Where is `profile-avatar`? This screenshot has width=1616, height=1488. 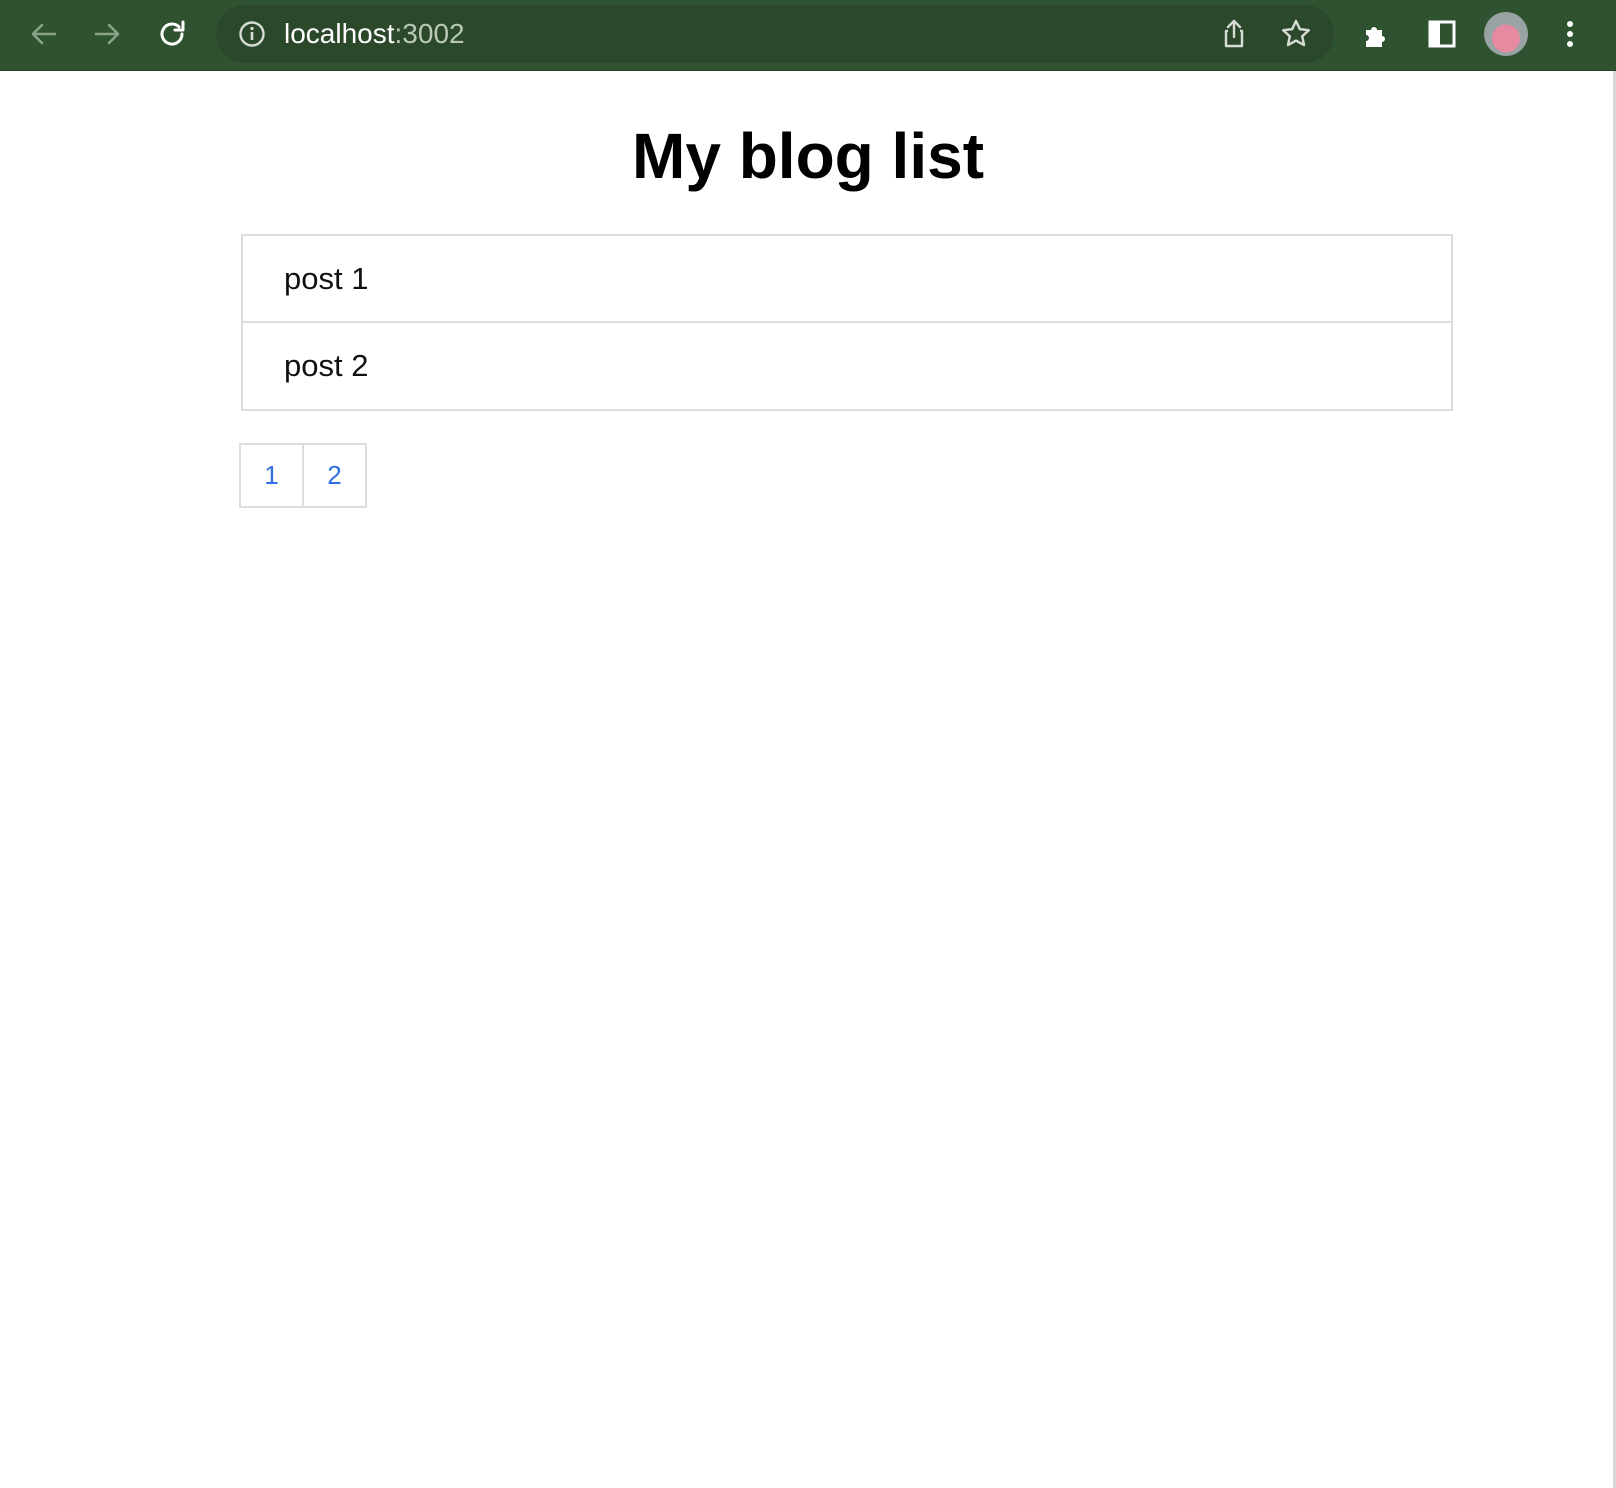
profile-avatar is located at coordinates (1506, 34).